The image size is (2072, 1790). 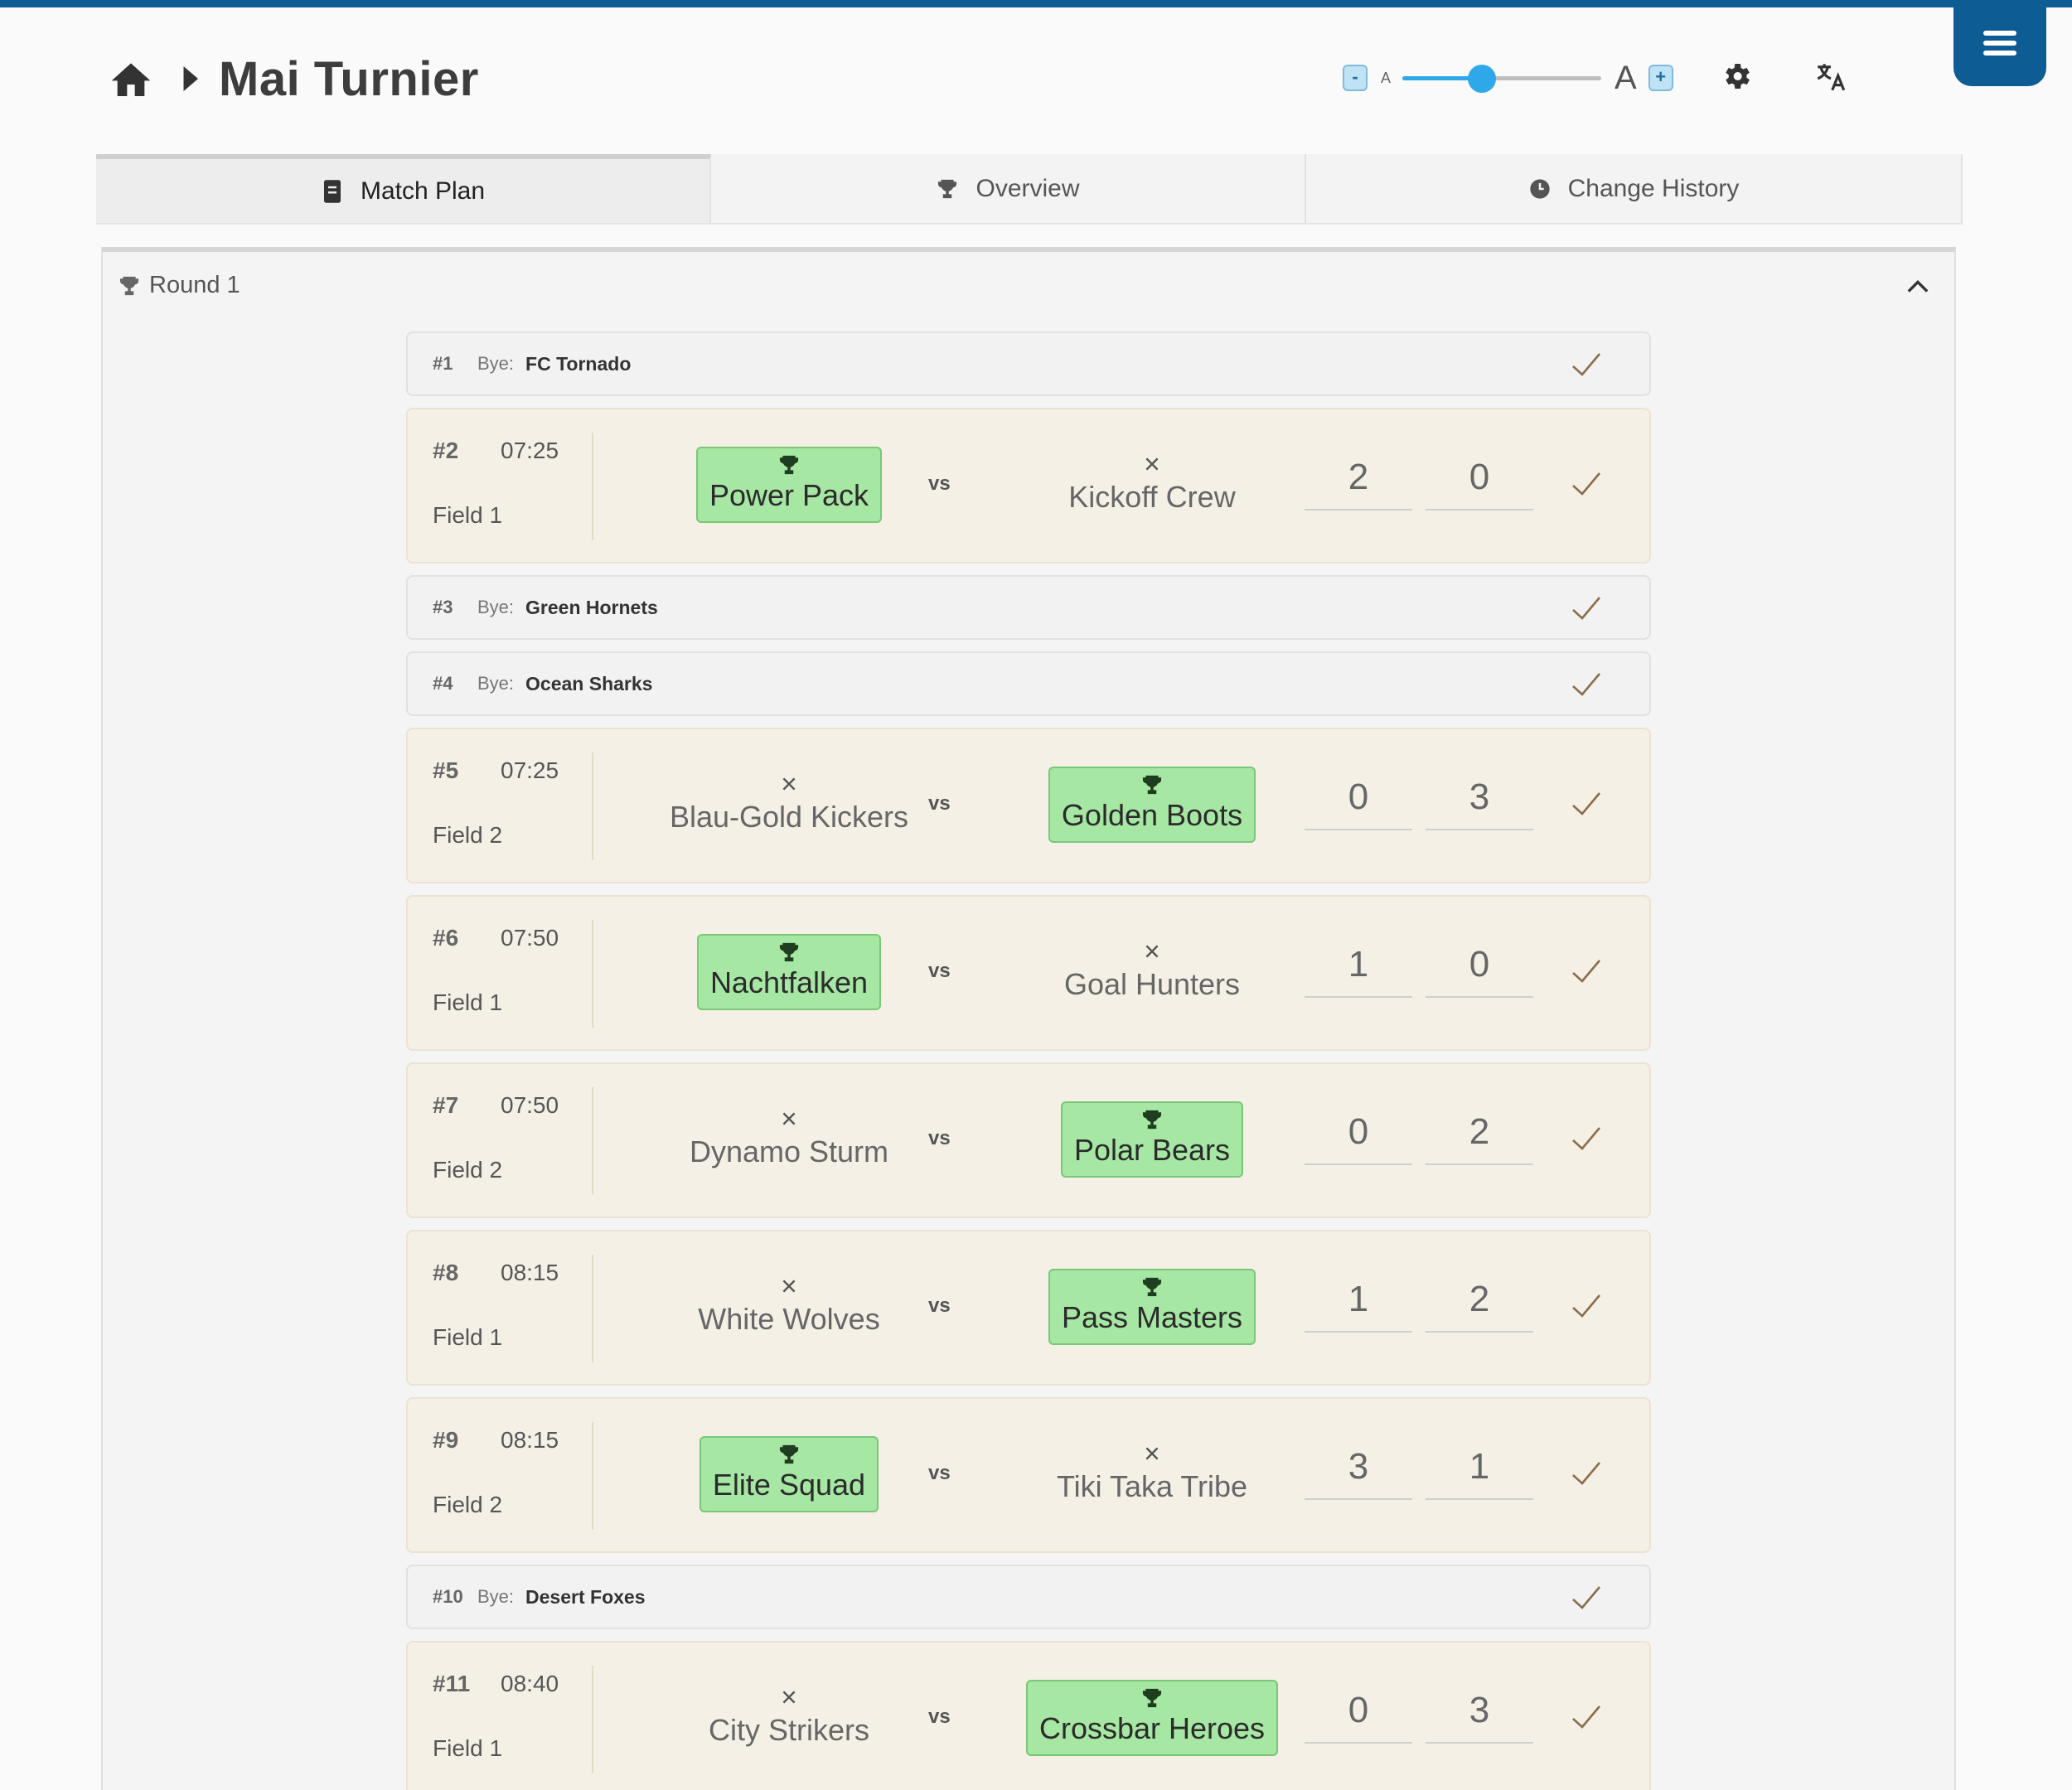 What do you see at coordinates (789, 1485) in the screenshot?
I see `home-team-name: Elite Squad` at bounding box center [789, 1485].